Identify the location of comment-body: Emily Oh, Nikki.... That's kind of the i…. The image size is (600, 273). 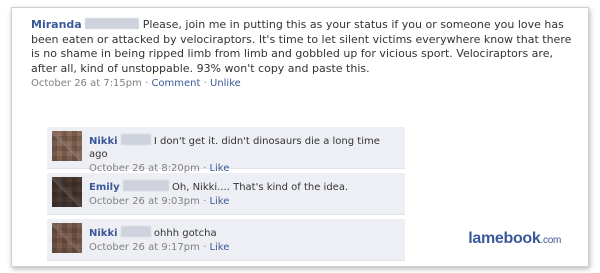
(244, 194).